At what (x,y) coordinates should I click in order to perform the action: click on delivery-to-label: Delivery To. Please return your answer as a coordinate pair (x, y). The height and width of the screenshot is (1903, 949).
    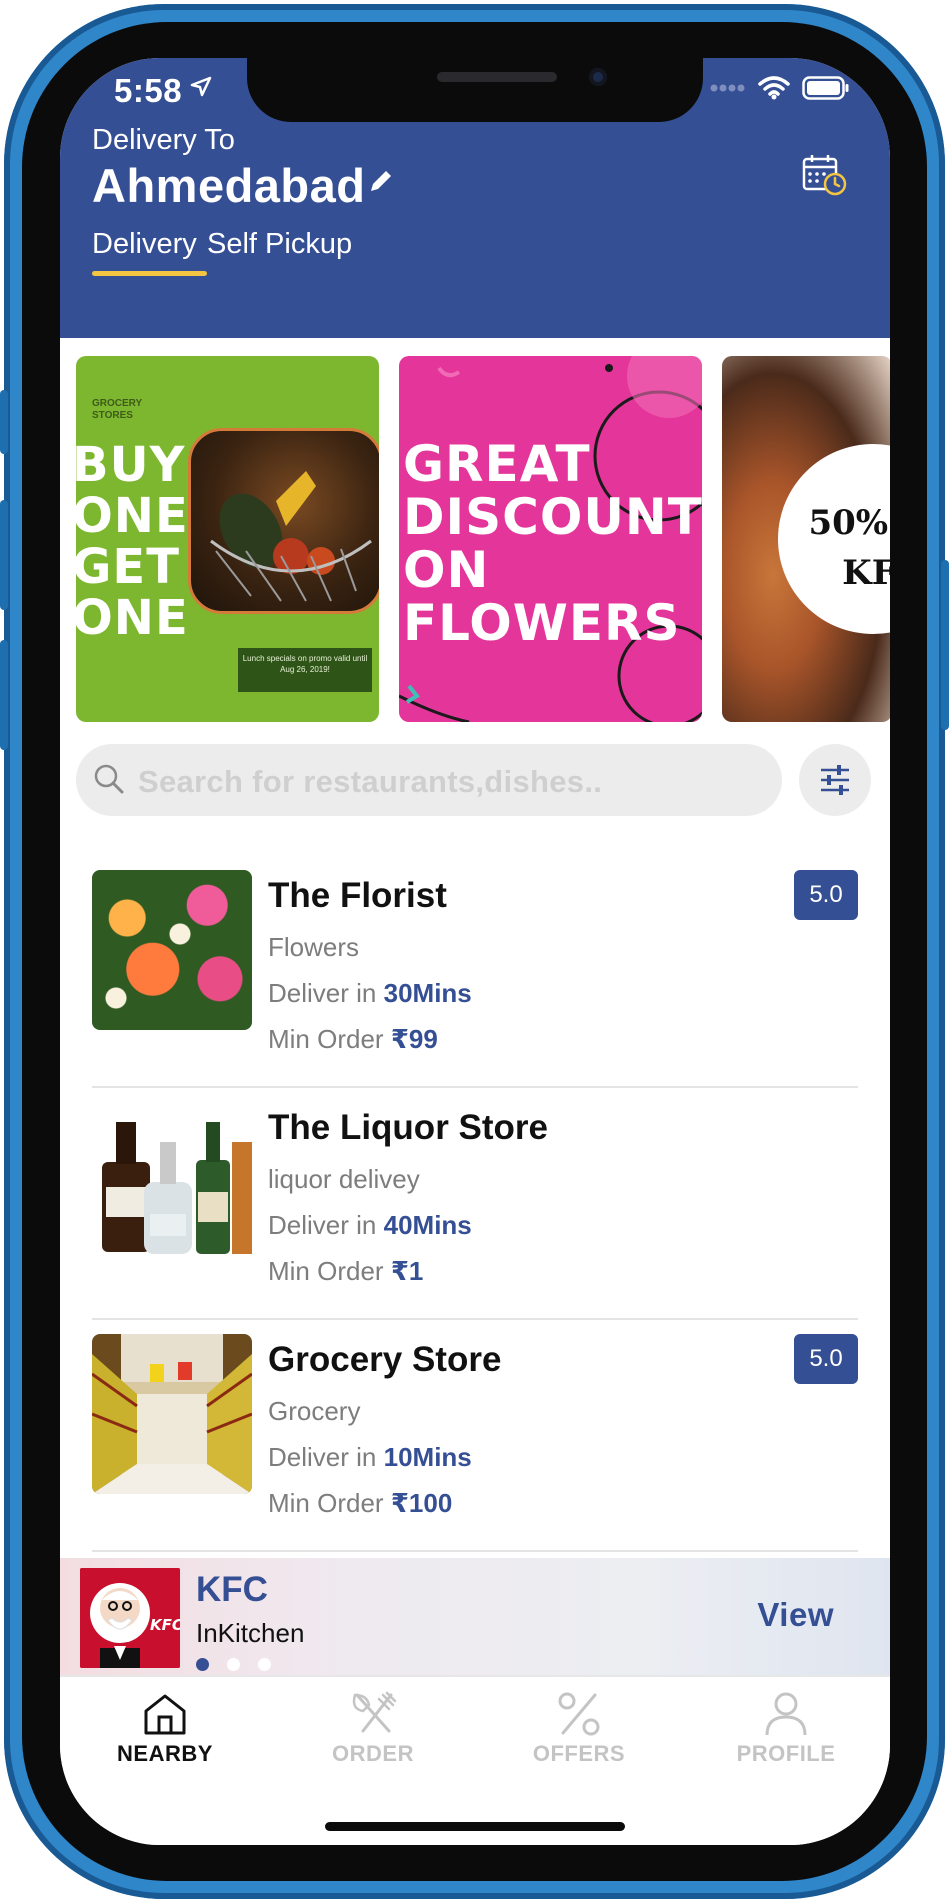
    Looking at the image, I should click on (163, 140).